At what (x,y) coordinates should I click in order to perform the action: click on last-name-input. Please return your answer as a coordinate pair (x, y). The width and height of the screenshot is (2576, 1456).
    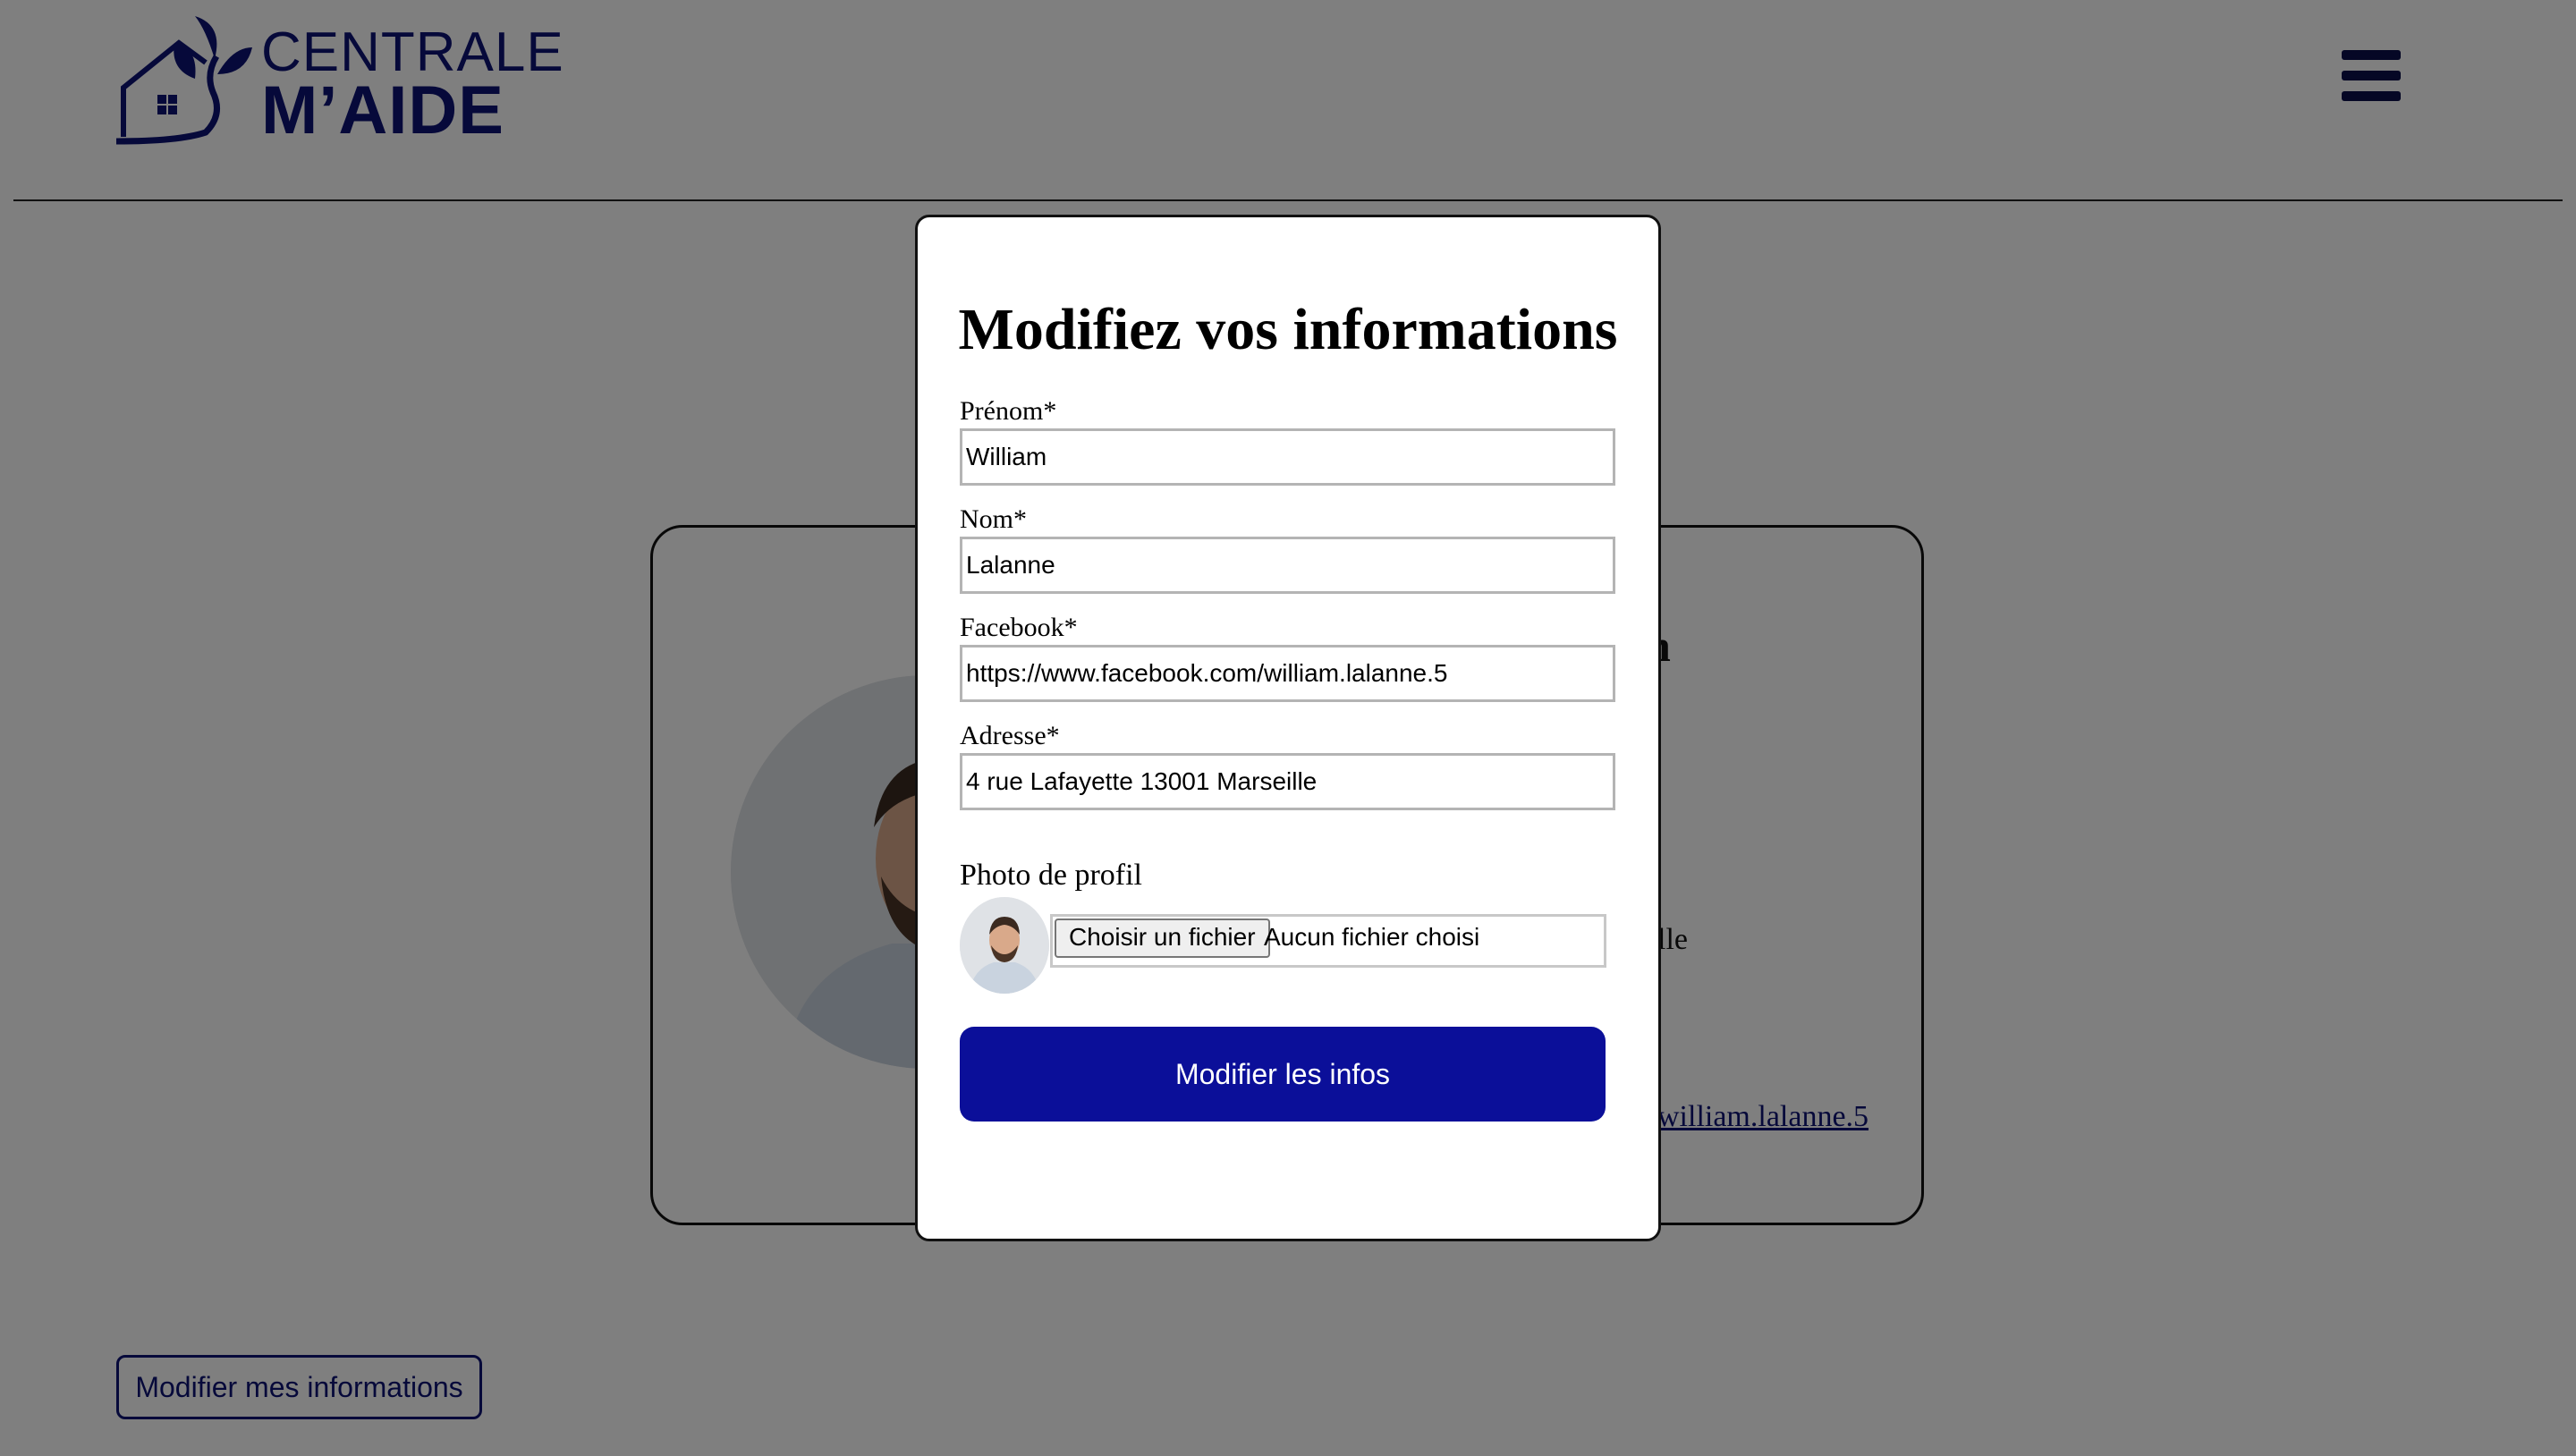
    Looking at the image, I should click on (1287, 565).